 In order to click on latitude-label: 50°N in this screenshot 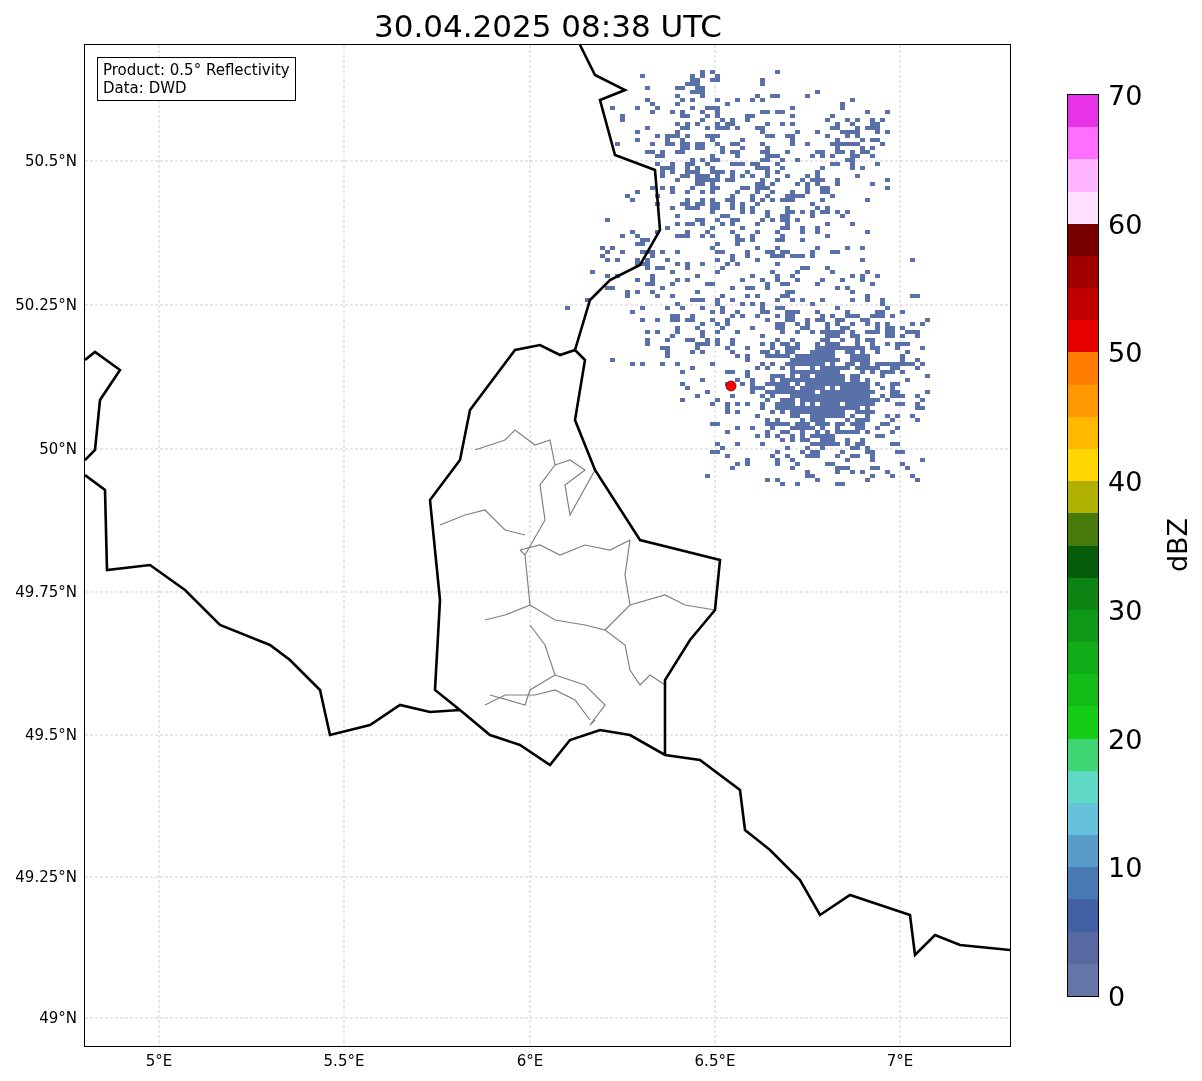, I will do `click(58, 449)`.